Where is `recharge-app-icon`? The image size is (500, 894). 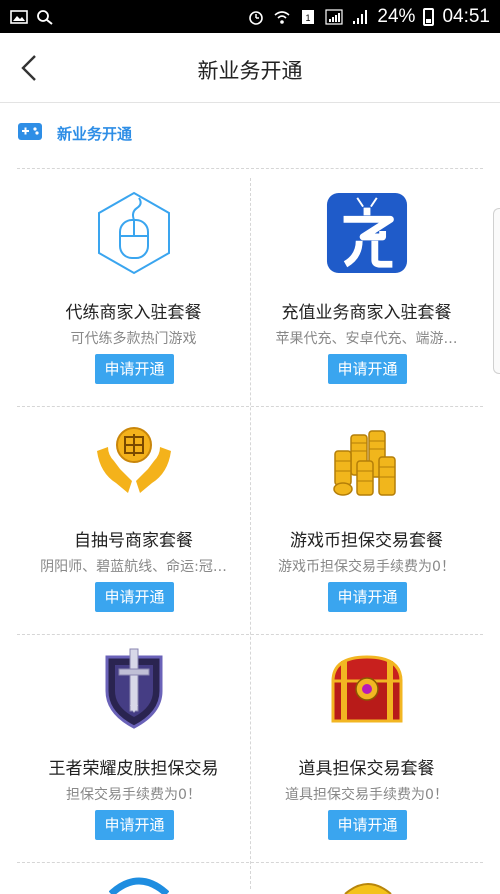 recharge-app-icon is located at coordinates (367, 233).